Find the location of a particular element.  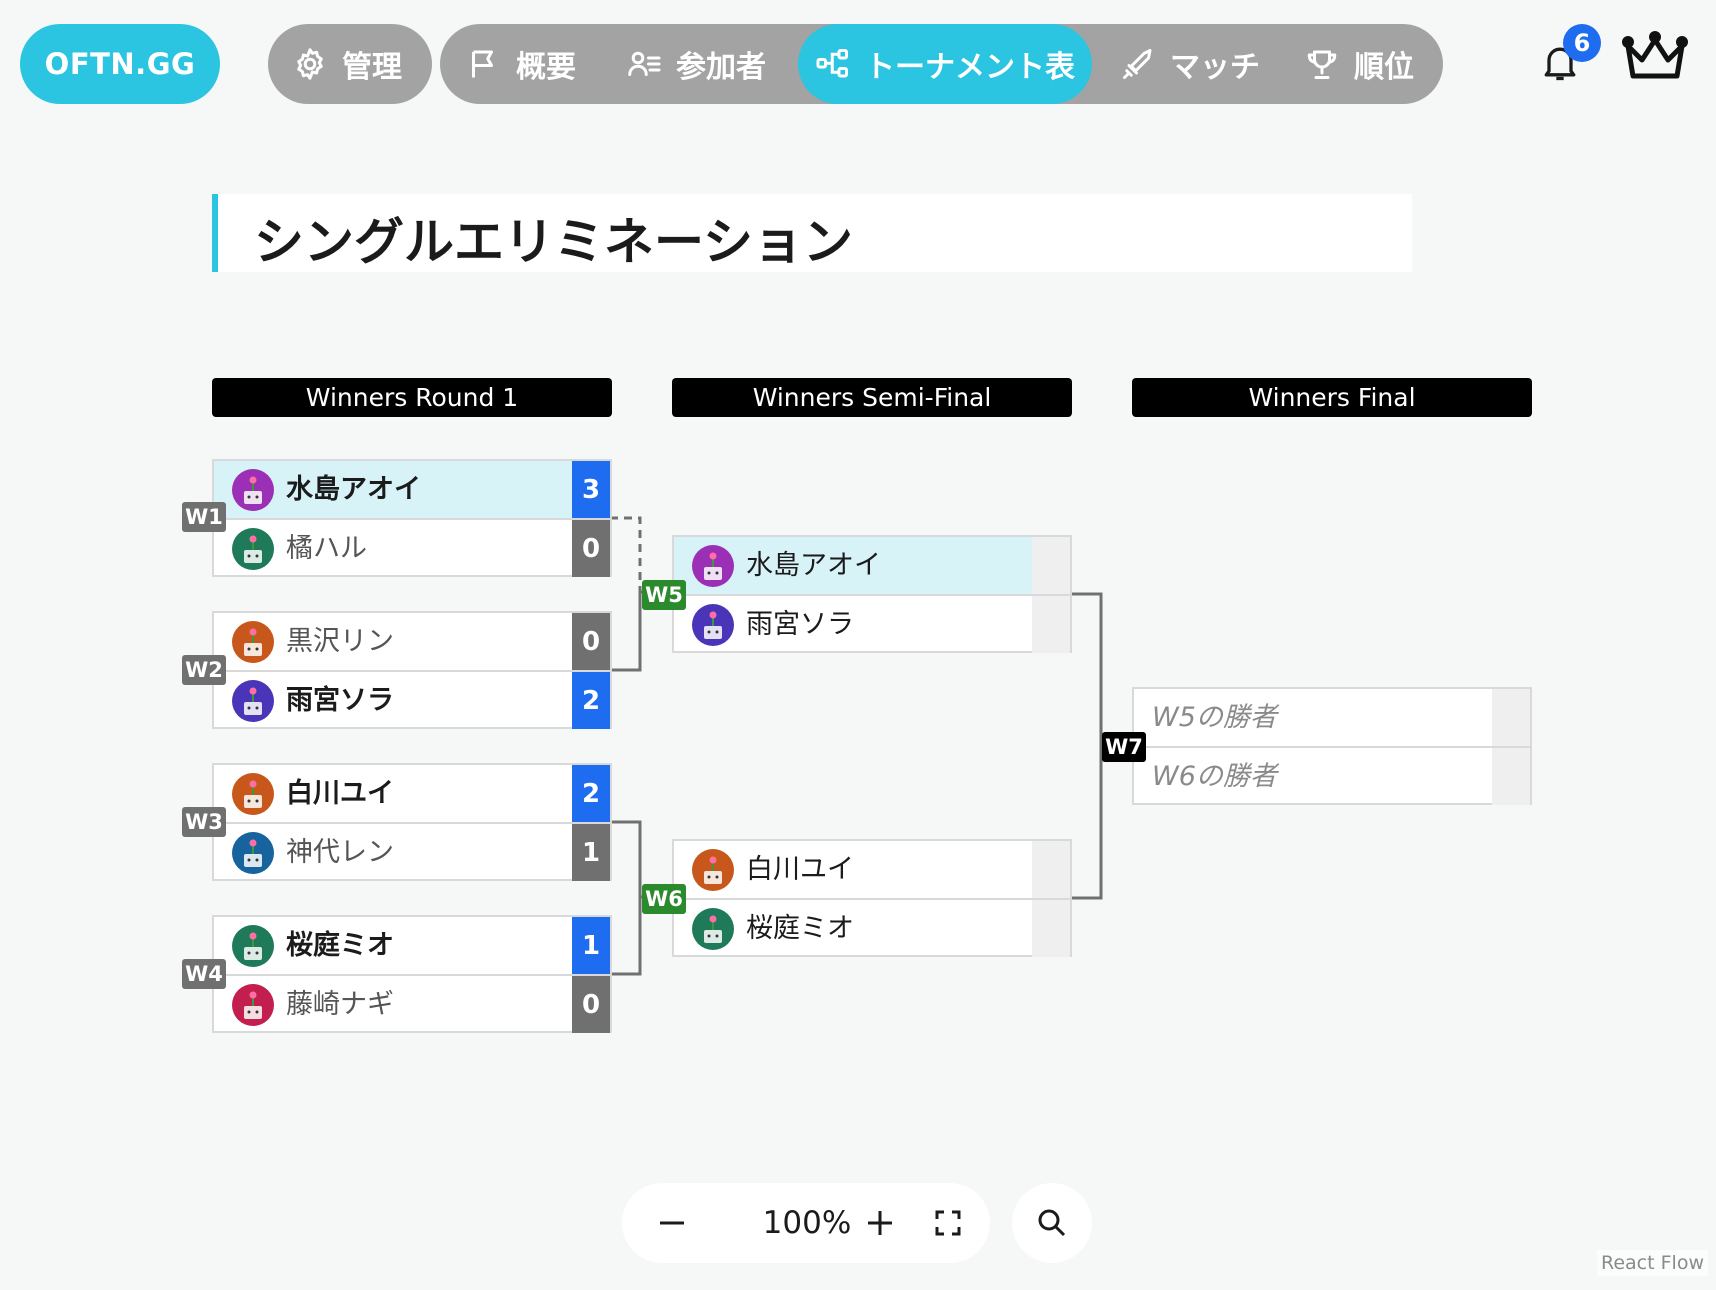

match-label-w5: W5 is located at coordinates (664, 595).